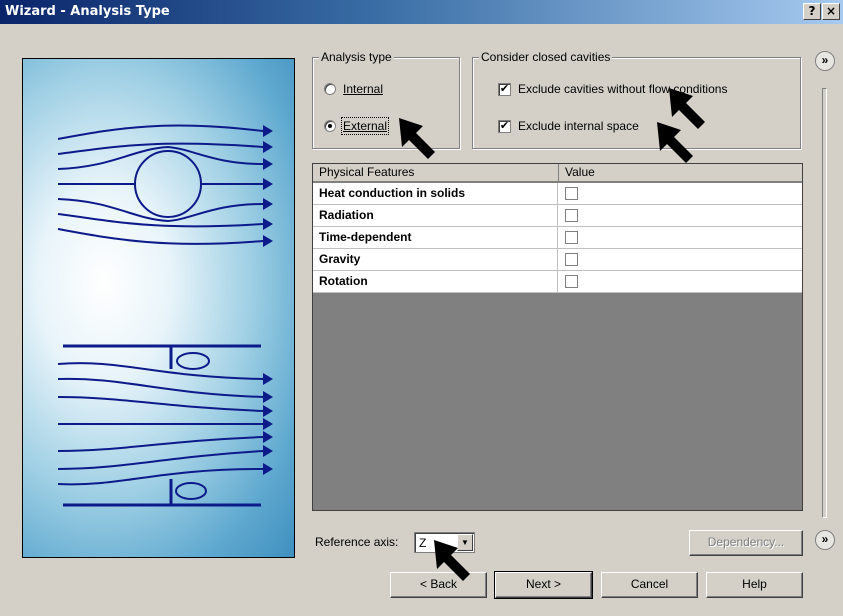 Image resolution: width=843 pixels, height=616 pixels. I want to click on column-header-value: Value, so click(680, 173).